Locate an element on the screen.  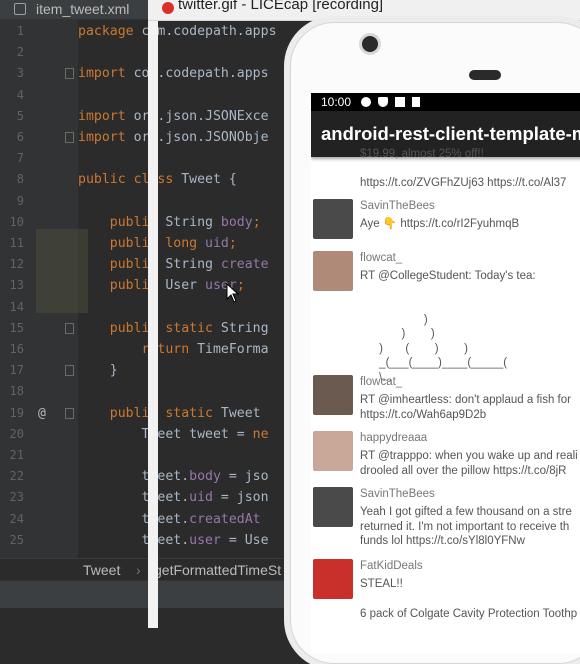
tweet-body-line: $19.99, almost 25% off!! is located at coordinates (422, 154).